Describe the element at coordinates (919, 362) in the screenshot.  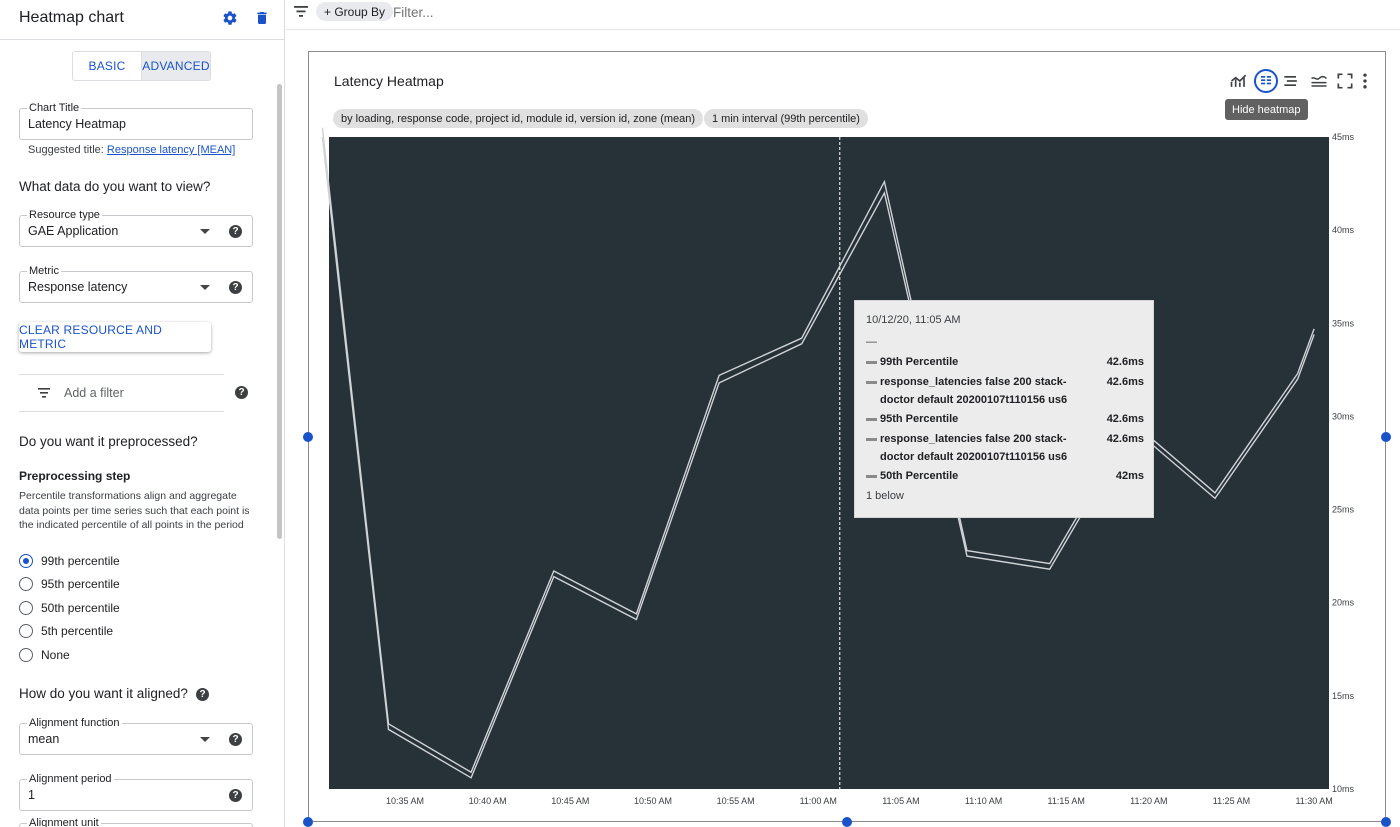
I see `tooltip-series-name: 99th Percentile` at that location.